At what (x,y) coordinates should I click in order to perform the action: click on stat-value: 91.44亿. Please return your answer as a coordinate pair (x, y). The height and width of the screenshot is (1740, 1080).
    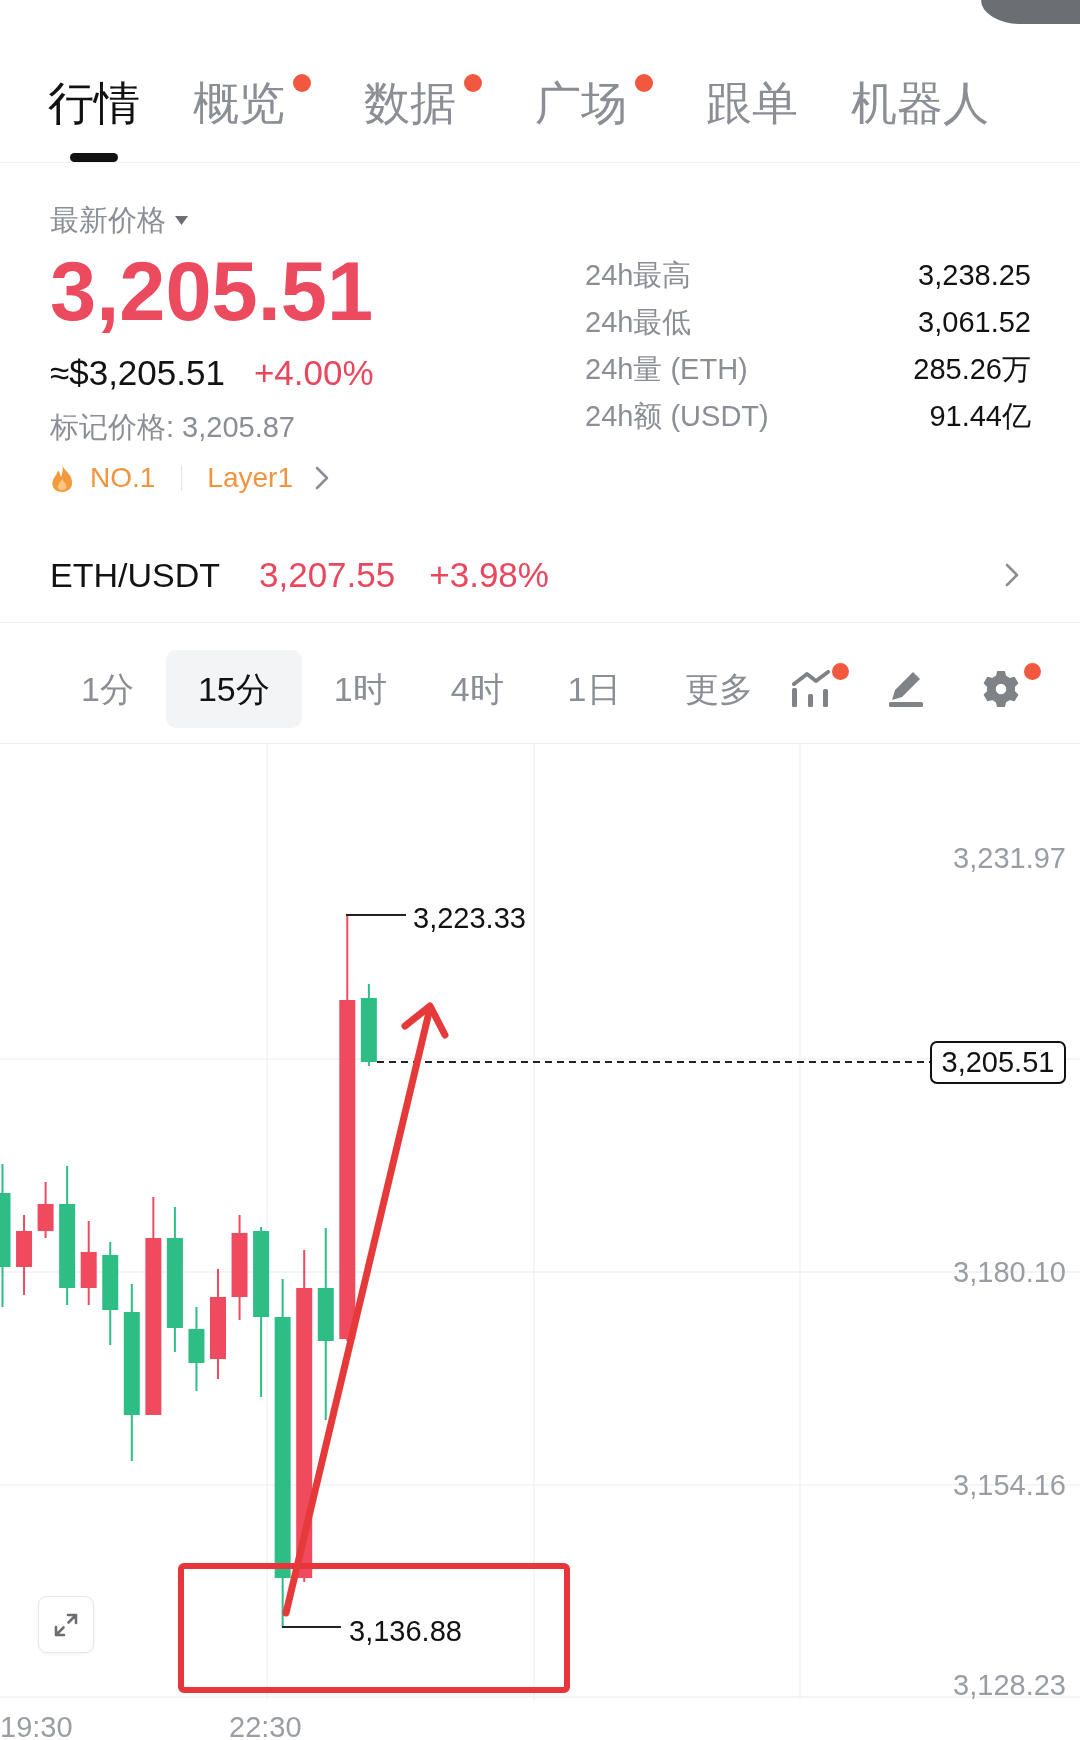
    Looking at the image, I should click on (980, 416).